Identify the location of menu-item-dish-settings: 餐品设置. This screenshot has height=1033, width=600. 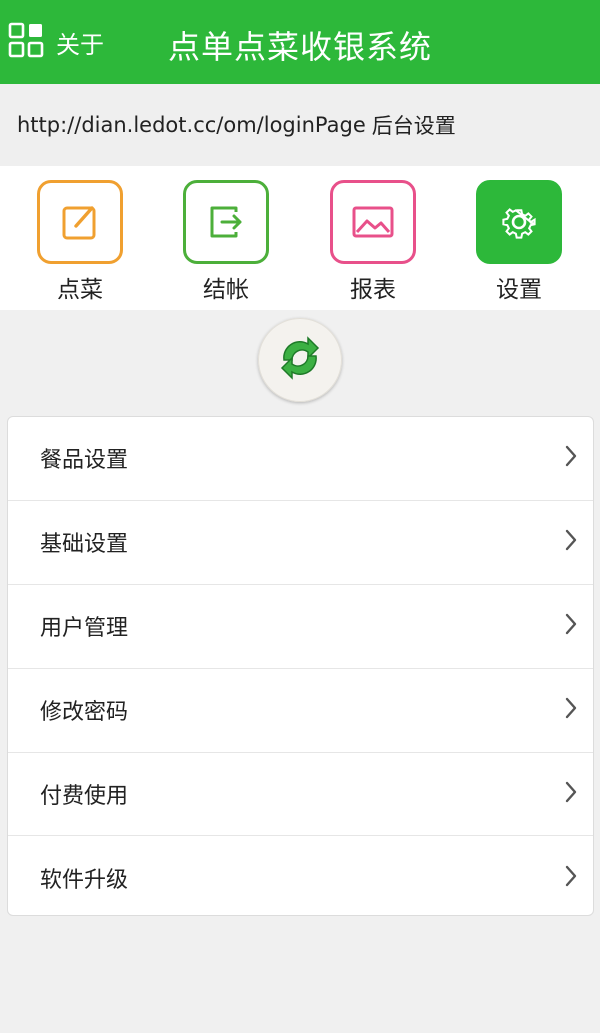
(300, 459).